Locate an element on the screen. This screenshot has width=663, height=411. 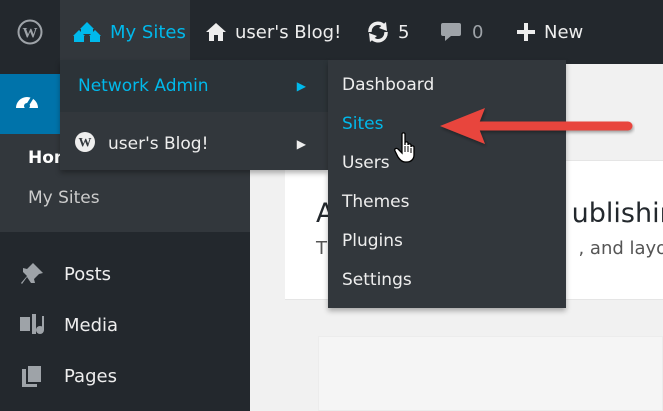
updates-icon is located at coordinates (378, 32).